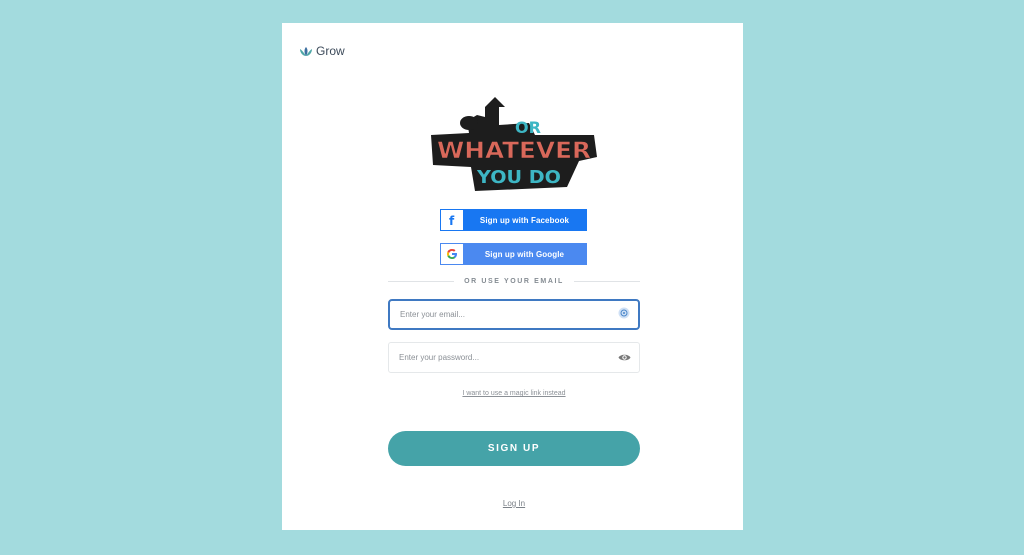  What do you see at coordinates (452, 254) in the screenshot?
I see `google-icon` at bounding box center [452, 254].